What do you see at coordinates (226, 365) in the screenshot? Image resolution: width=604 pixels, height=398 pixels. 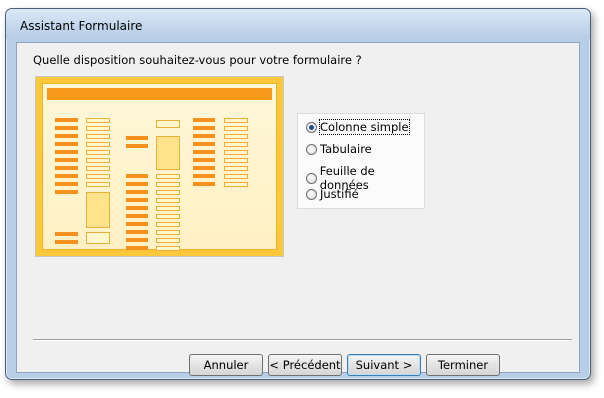 I see `cancel-button: Annuler` at bounding box center [226, 365].